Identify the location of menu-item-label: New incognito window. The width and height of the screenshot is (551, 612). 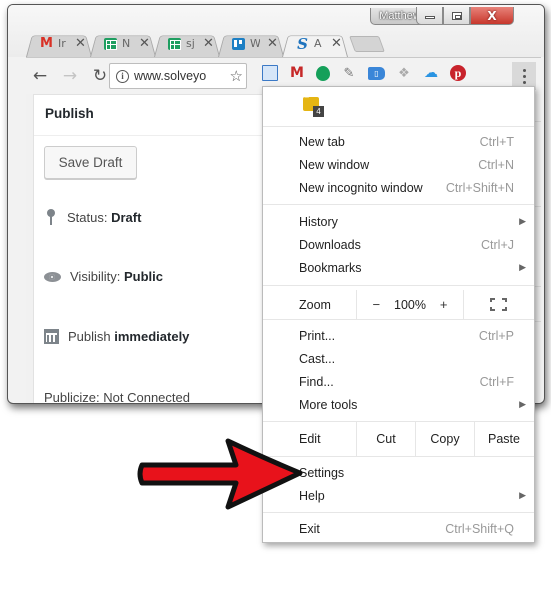
(361, 187).